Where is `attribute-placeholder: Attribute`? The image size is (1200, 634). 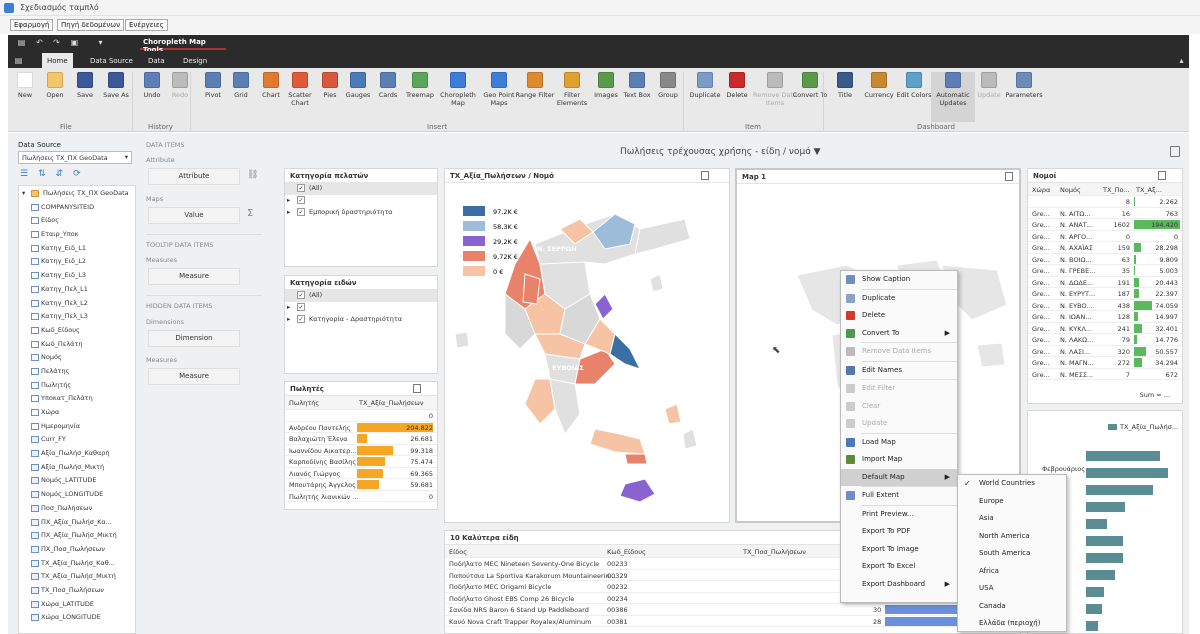 attribute-placeholder: Attribute is located at coordinates (194, 176).